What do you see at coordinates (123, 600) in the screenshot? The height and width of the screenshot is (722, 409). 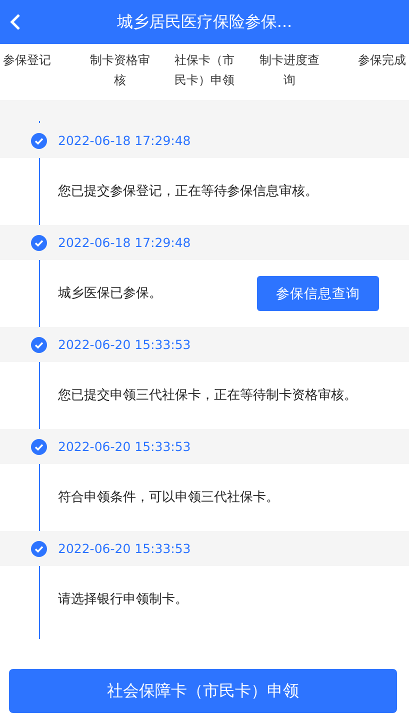 I see `status-message: 请选择银行申领制卡。` at bounding box center [123, 600].